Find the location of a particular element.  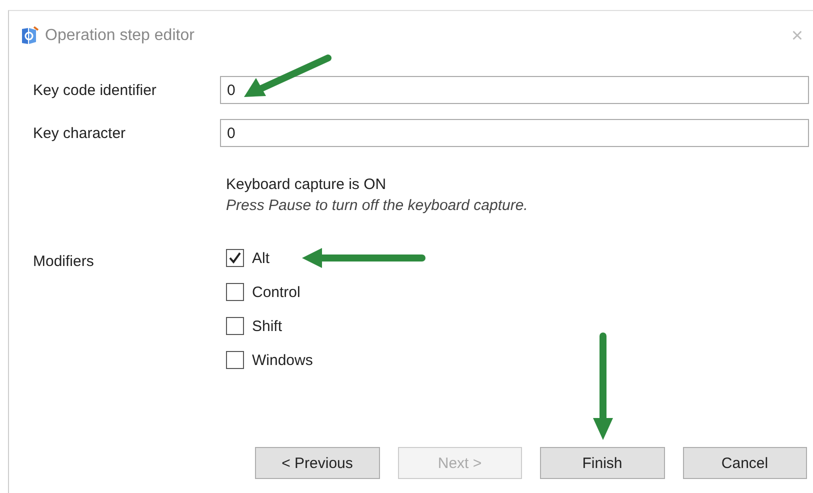

app-icon is located at coordinates (29, 36).